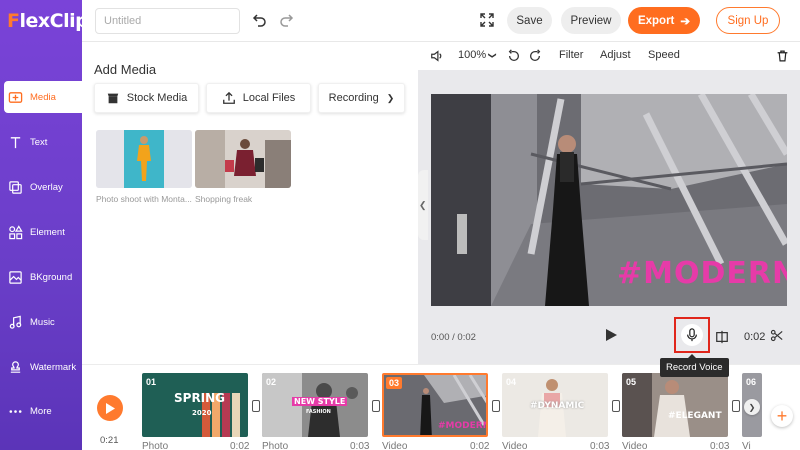 This screenshot has width=800, height=450. Describe the element at coordinates (664, 55) in the screenshot. I see `speed-button: Speed` at that location.